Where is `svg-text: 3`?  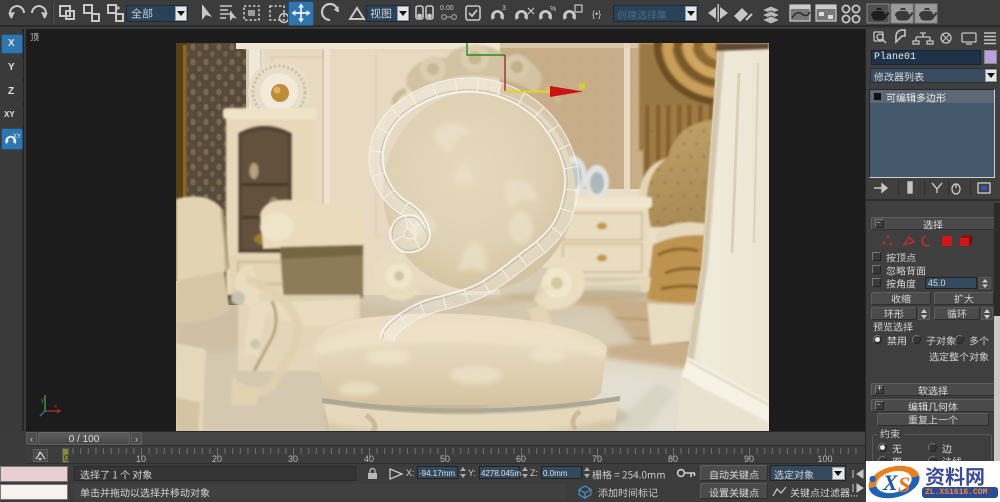
svg-text: 3 is located at coordinates (504, 8).